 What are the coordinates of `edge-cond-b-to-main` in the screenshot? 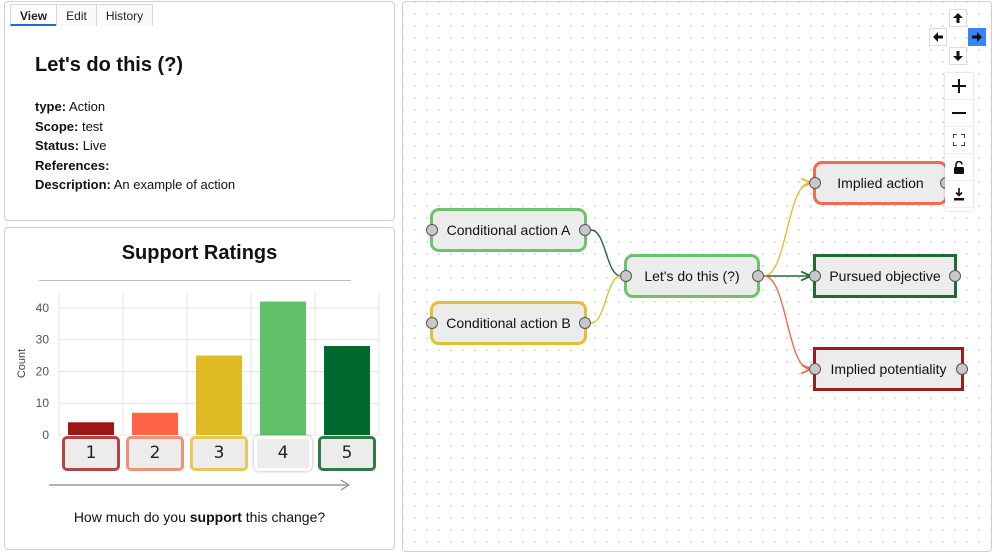 It's located at (606, 299).